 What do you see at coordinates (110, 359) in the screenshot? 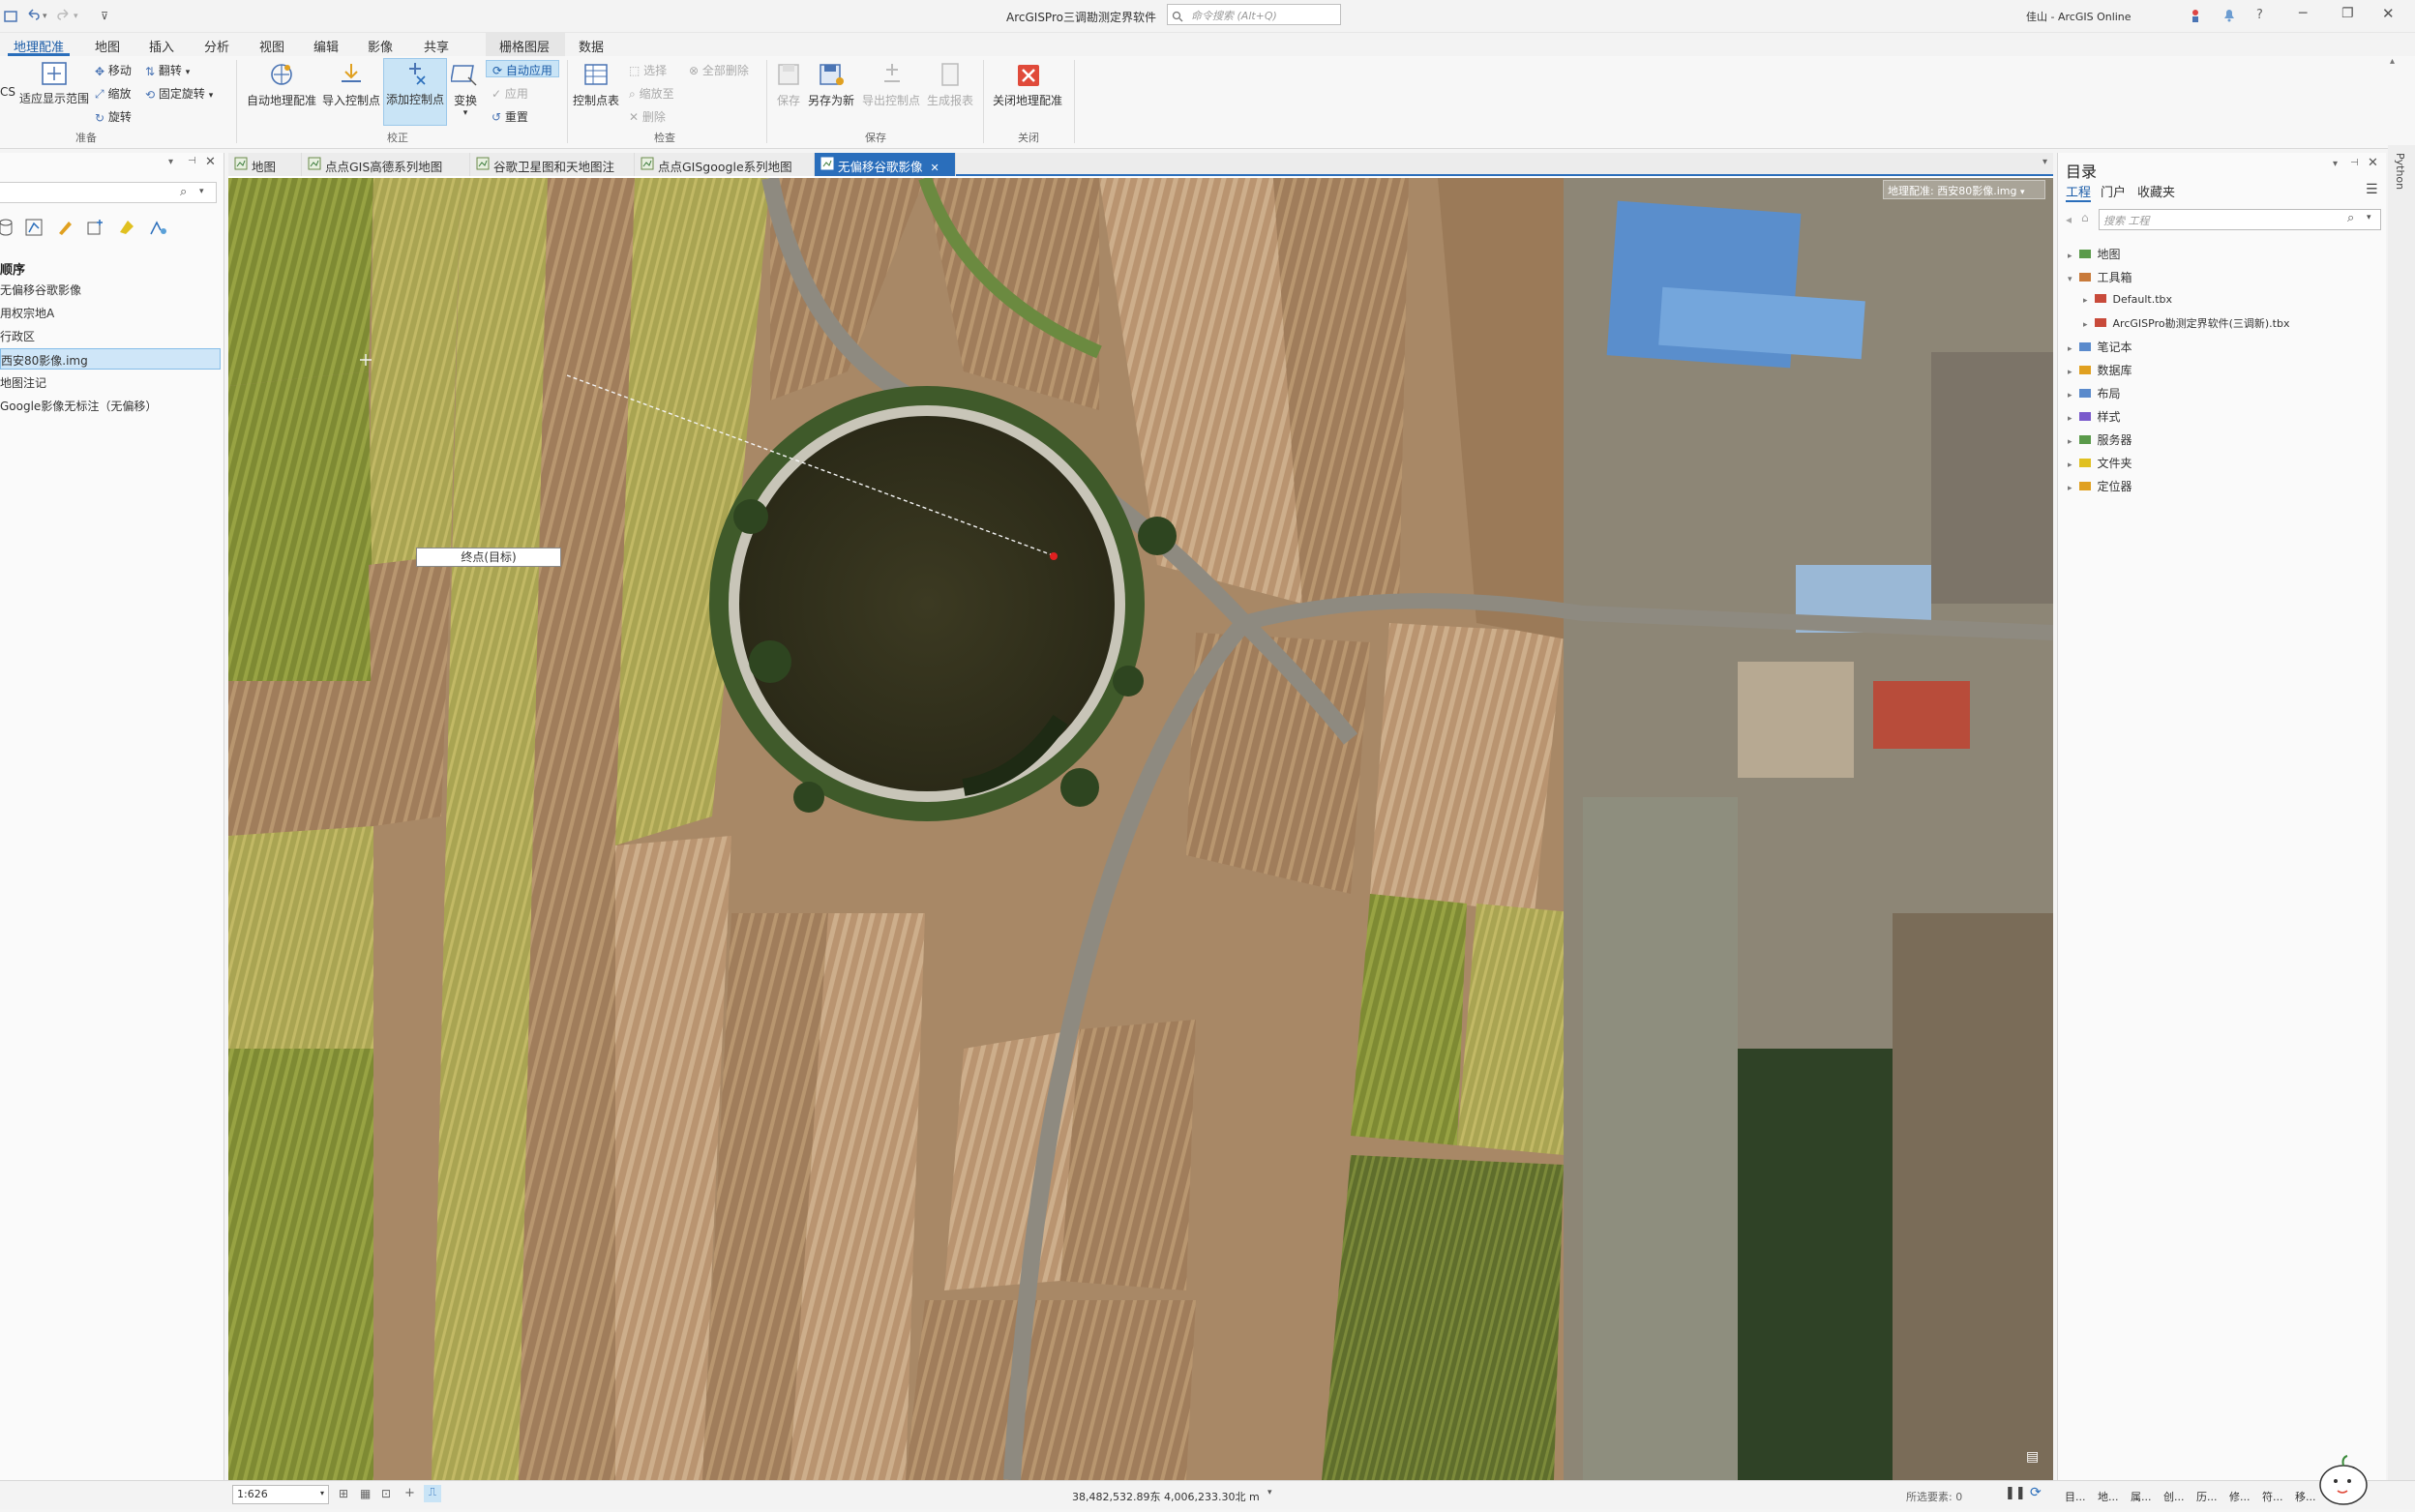
I see `layer-item: 西安80影像.img` at bounding box center [110, 359].